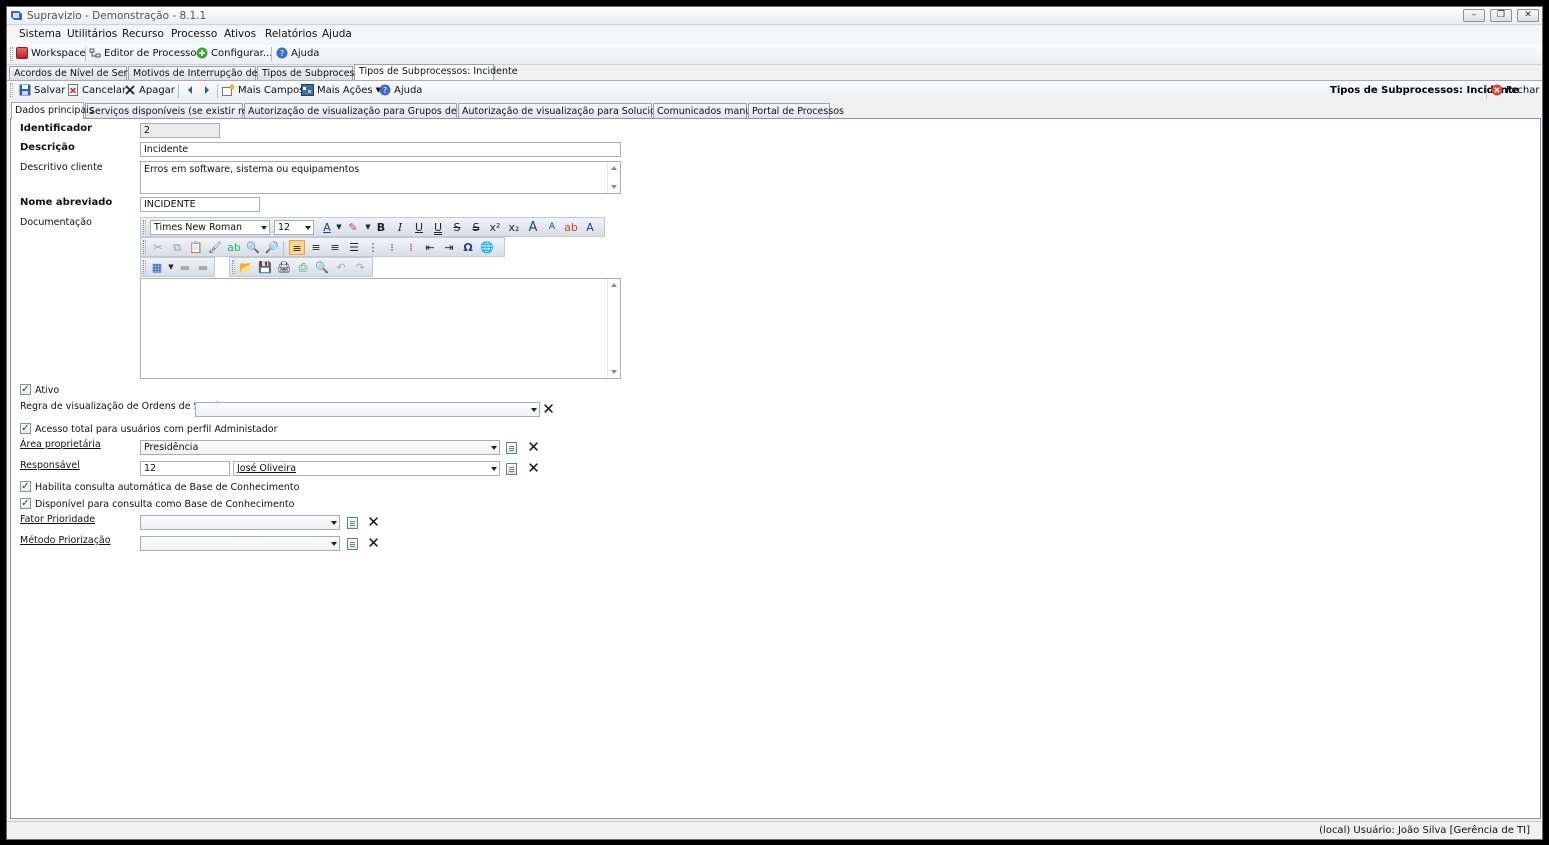  What do you see at coordinates (1501, 15) in the screenshot?
I see `restore-button: ❐` at bounding box center [1501, 15].